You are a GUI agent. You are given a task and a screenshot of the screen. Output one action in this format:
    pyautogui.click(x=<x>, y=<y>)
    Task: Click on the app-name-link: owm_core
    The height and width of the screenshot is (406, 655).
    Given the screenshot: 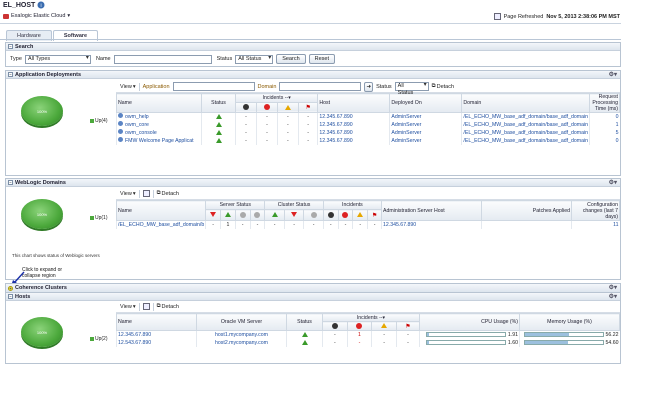 What is the action you would take?
    pyautogui.click(x=137, y=125)
    